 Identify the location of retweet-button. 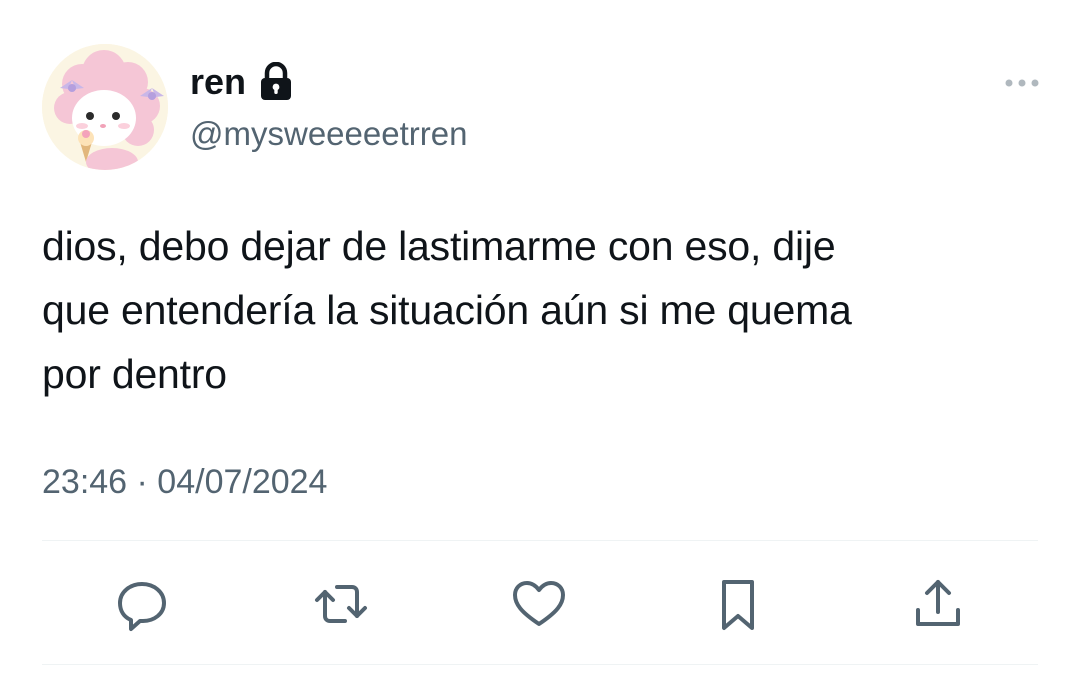
(341, 604).